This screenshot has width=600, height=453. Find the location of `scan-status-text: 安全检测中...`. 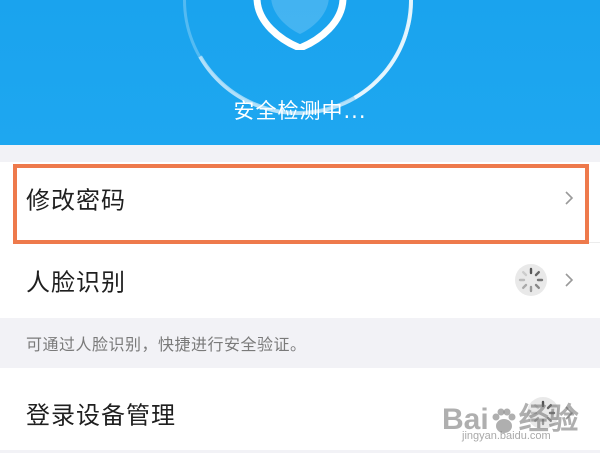

scan-status-text: 安全检测中... is located at coordinates (300, 111).